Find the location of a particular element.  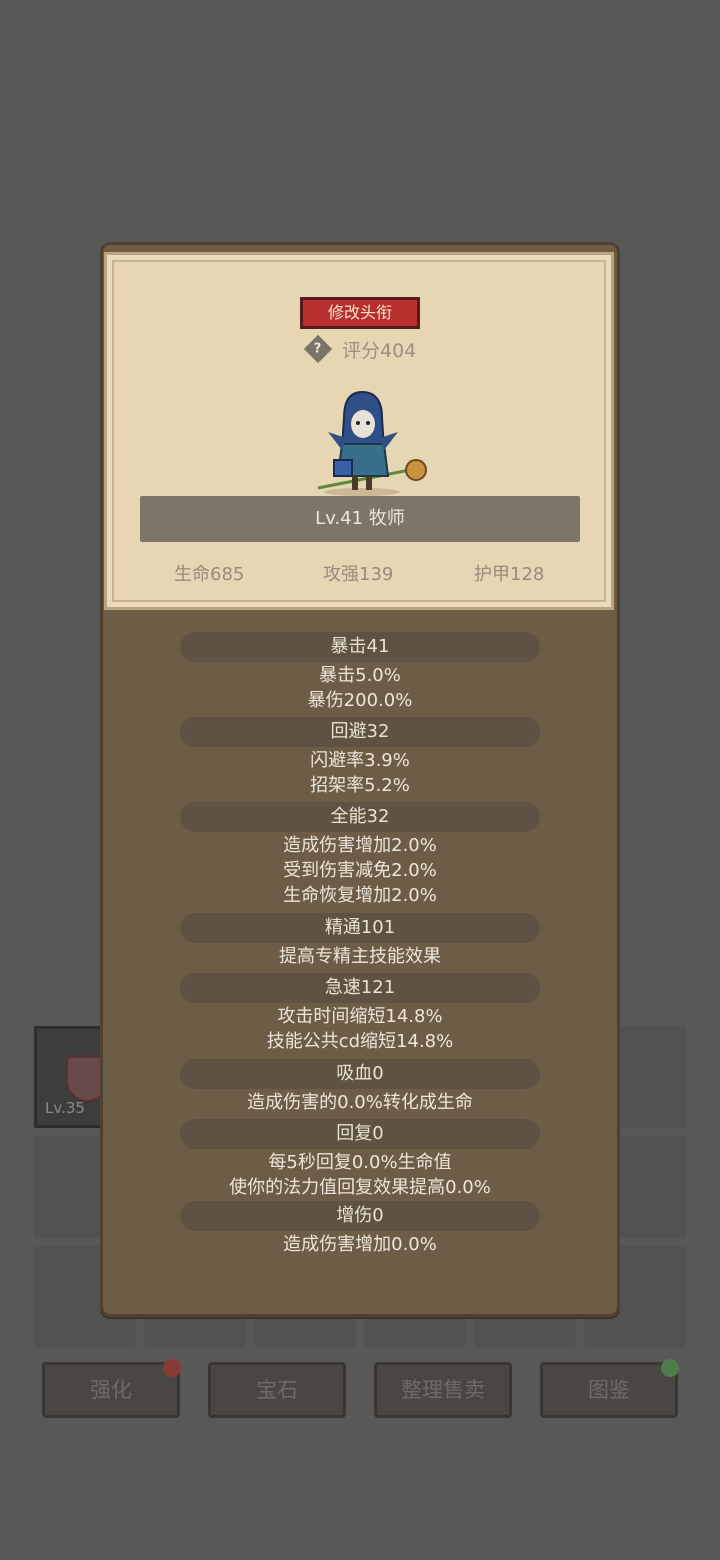

score-value: 评分404 is located at coordinates (379, 350).